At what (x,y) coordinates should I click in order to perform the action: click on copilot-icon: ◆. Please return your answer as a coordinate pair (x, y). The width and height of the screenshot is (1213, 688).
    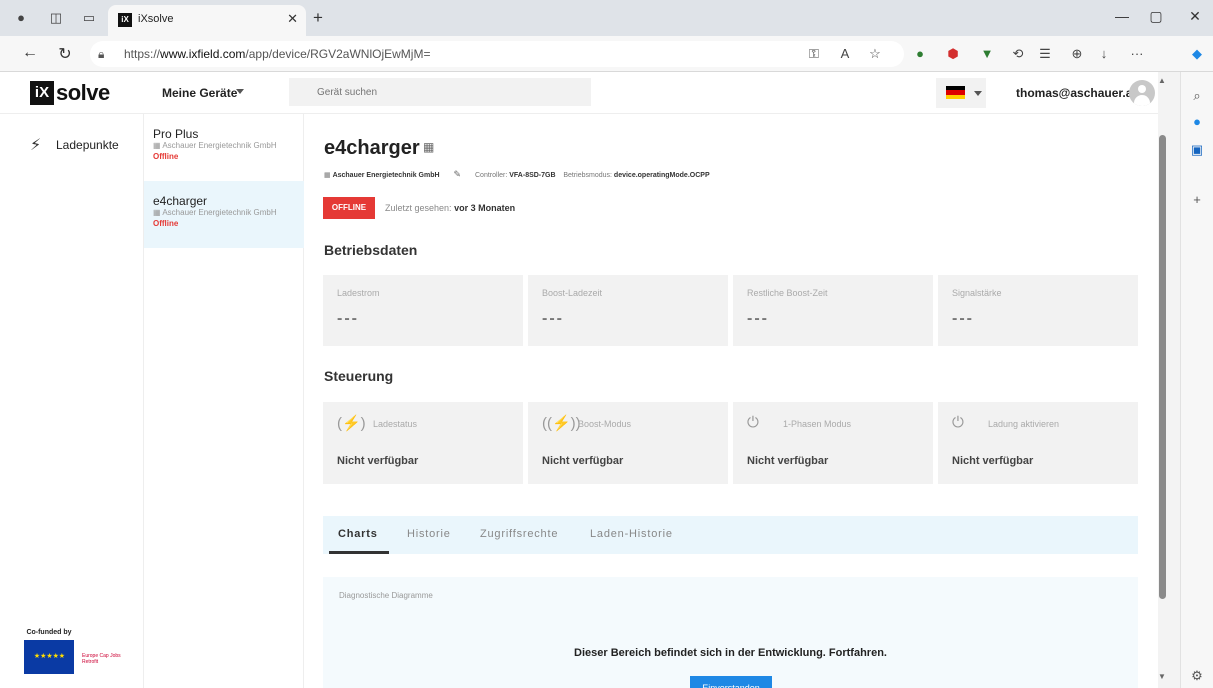
    Looking at the image, I should click on (1197, 54).